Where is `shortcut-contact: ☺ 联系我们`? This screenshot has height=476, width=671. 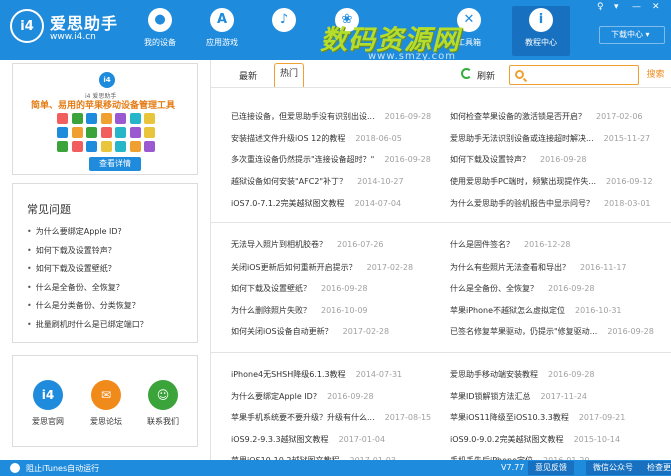 shortcut-contact: ☺ 联系我们 is located at coordinates (163, 403).